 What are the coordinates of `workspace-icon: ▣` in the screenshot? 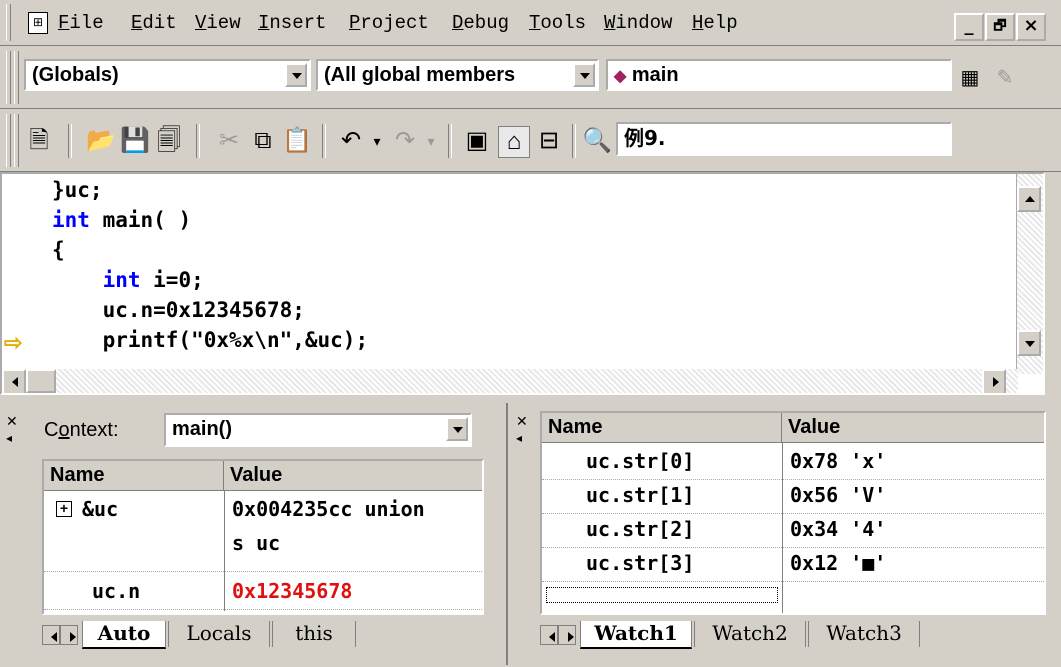 It's located at (477, 141).